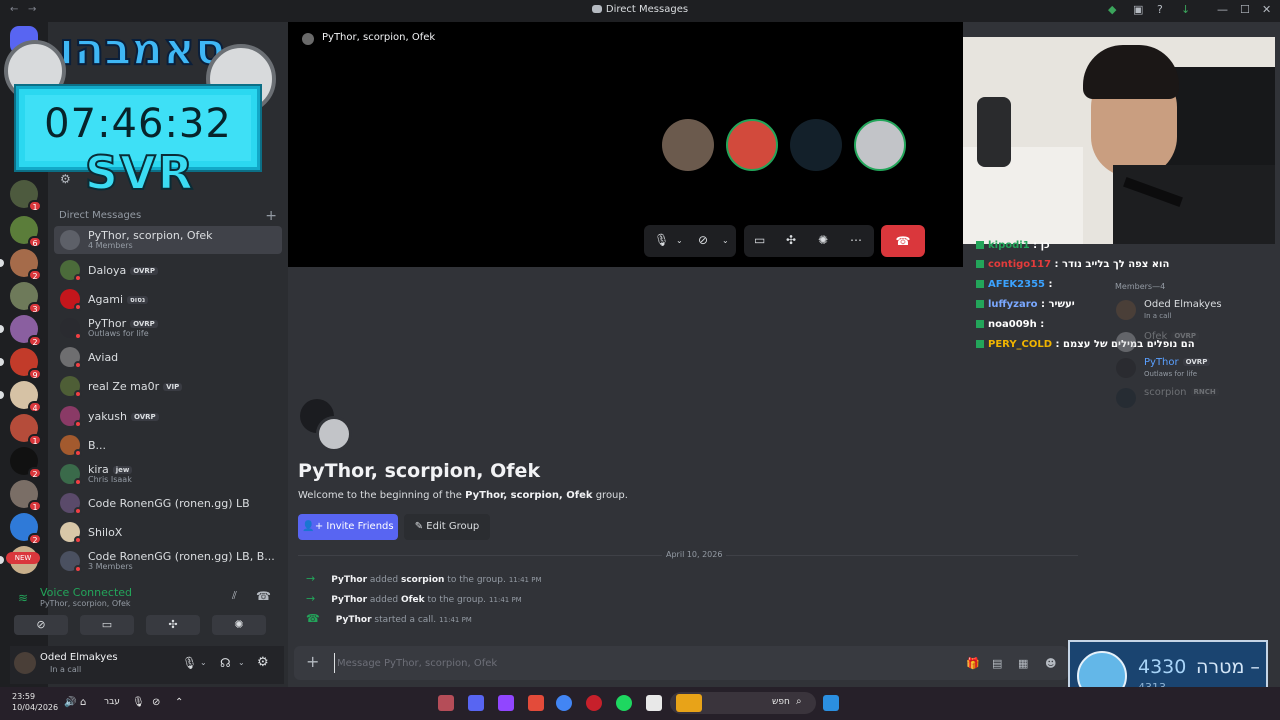 The height and width of the screenshot is (720, 1280). I want to click on member-item: scorpion RNCH, so click(1192, 399).